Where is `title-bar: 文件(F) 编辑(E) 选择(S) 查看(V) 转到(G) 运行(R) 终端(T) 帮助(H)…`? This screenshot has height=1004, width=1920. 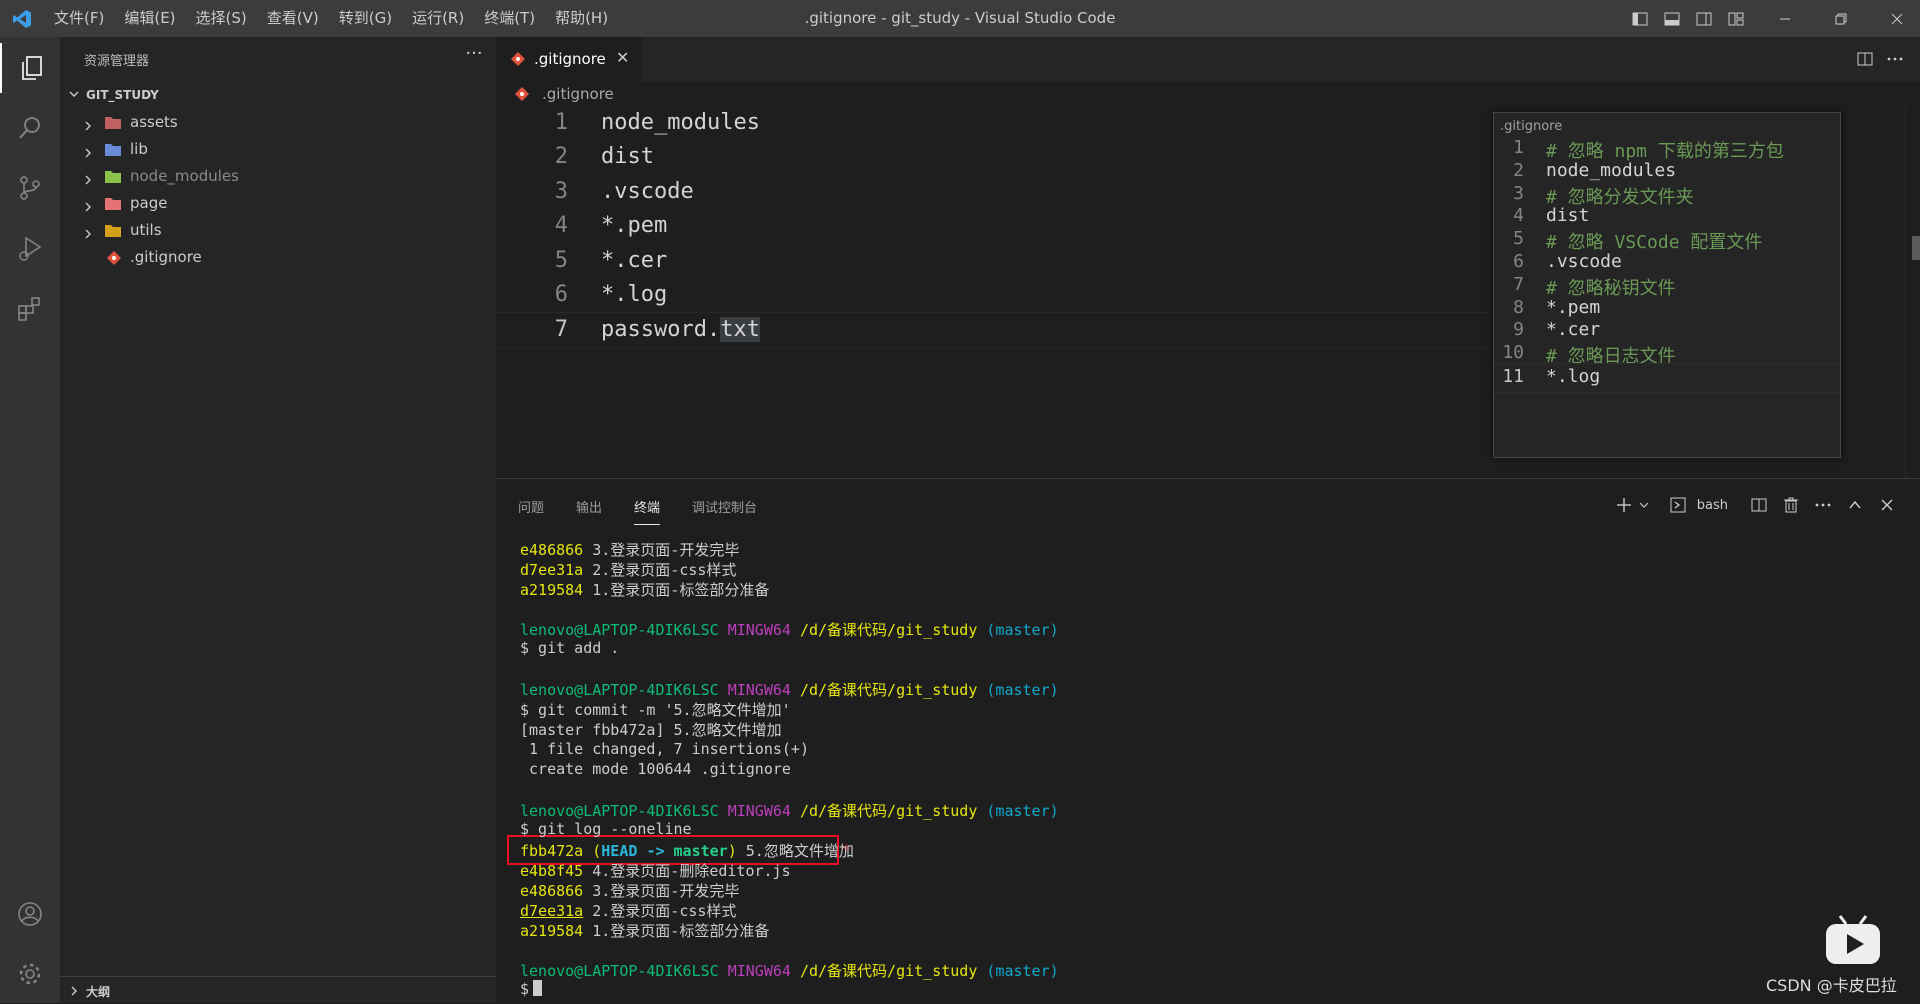 title-bar: 文件(F) 编辑(E) 选择(S) 查看(V) 转到(G) 运行(R) 终端(T) 帮助(H)… is located at coordinates (960, 18).